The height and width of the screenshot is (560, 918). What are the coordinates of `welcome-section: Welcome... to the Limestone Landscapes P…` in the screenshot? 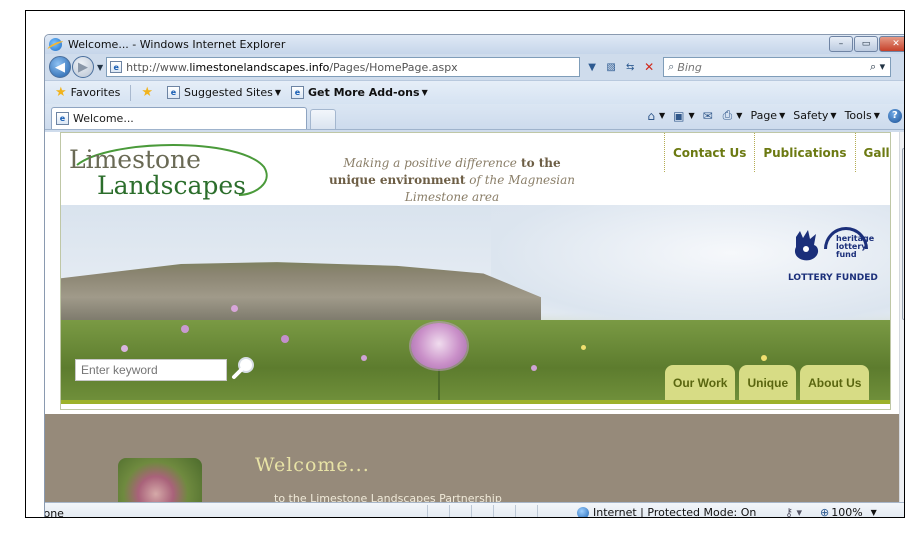 It's located at (472, 458).